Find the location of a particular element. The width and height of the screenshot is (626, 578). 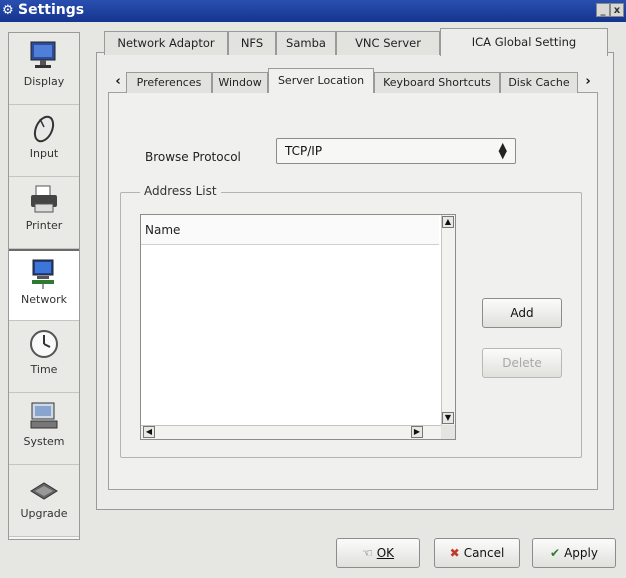

apply-button: ✔ Apply is located at coordinates (574, 553).